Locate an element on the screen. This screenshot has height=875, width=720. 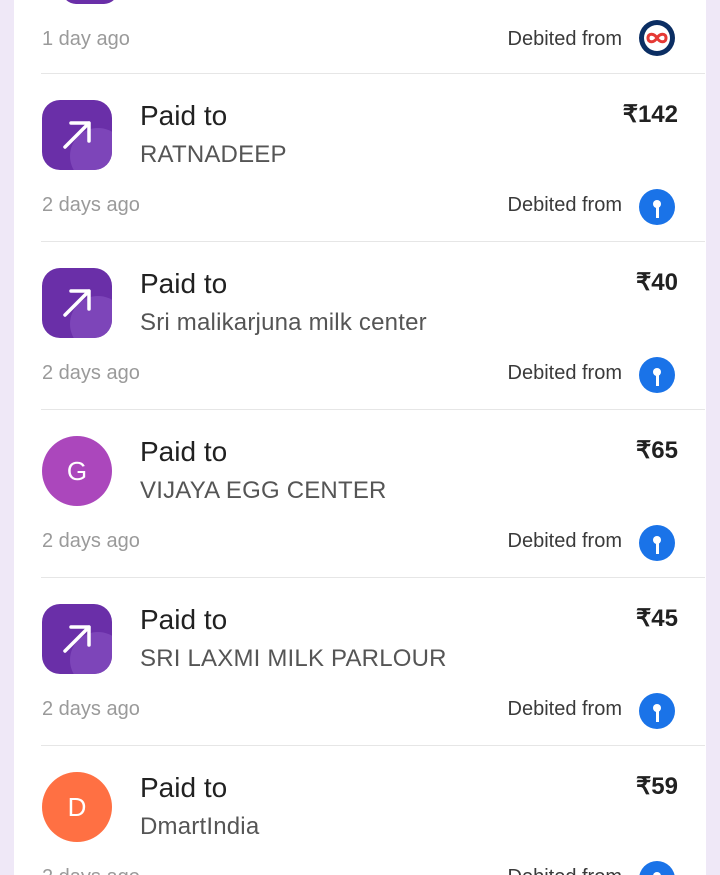
kotak-bank-icon is located at coordinates (657, 38).